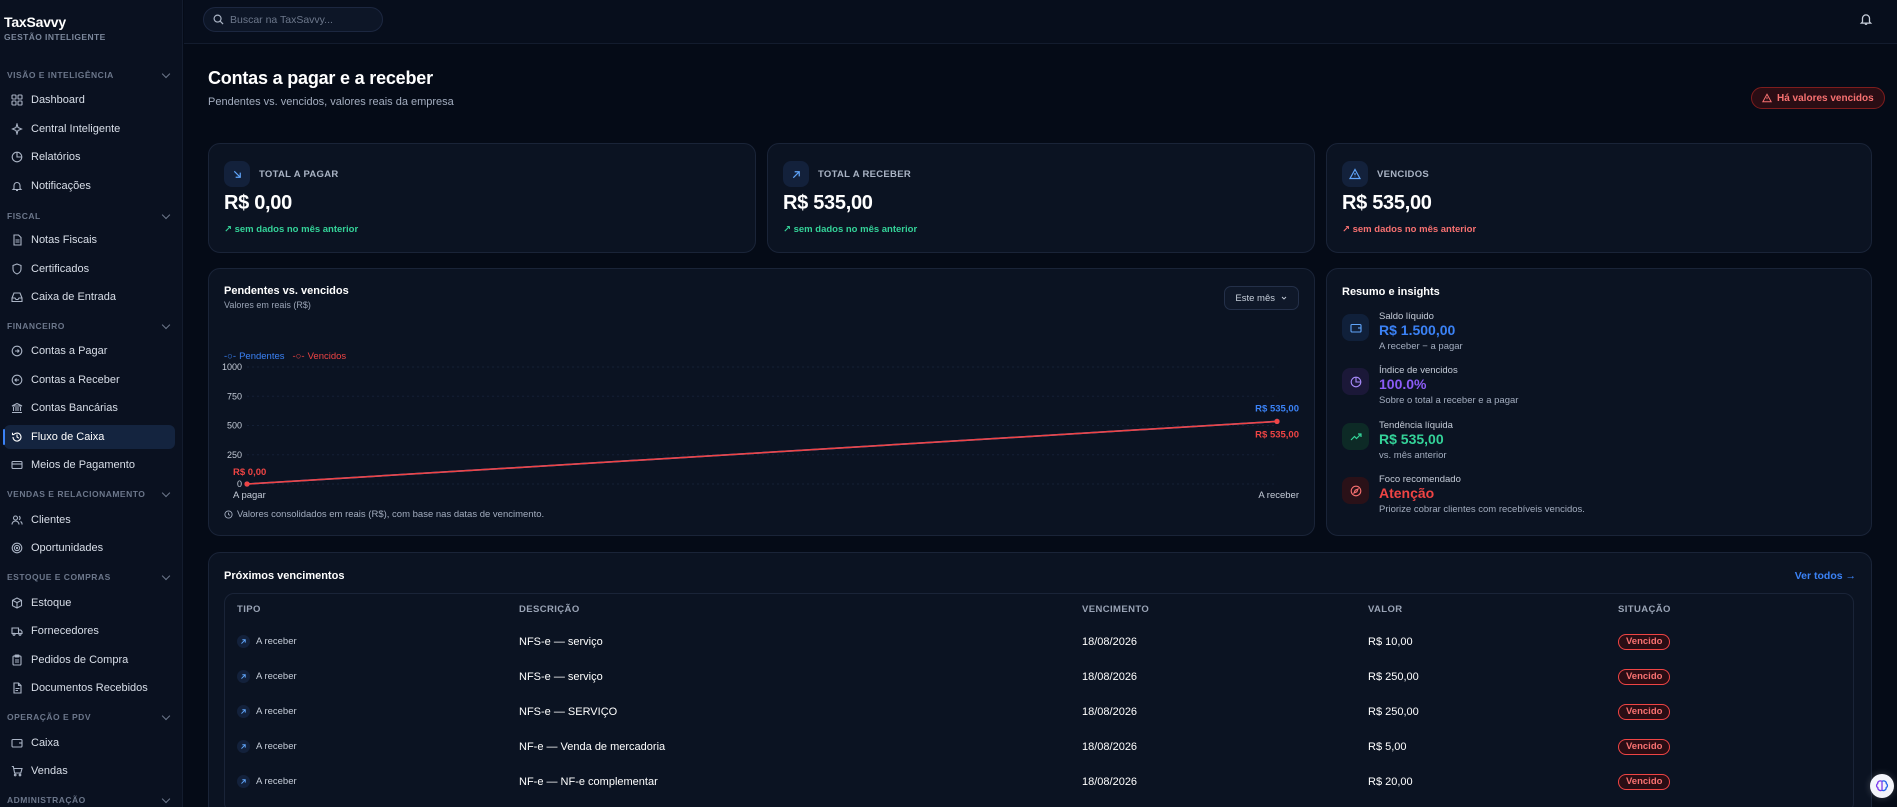 This screenshot has height=807, width=1897. What do you see at coordinates (16, 465) in the screenshot?
I see `credit-card-icon` at bounding box center [16, 465].